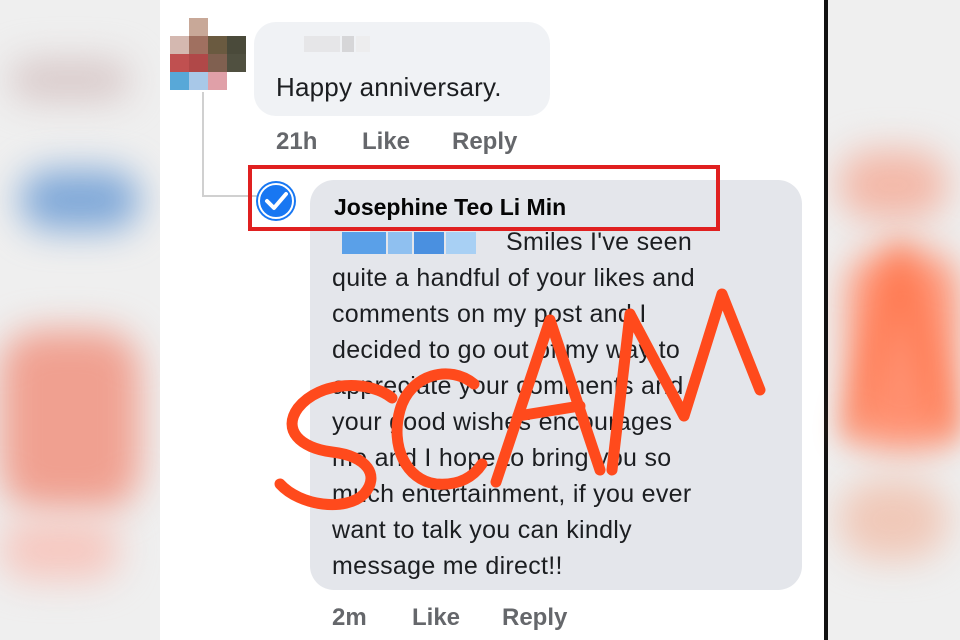  What do you see at coordinates (412, 243) in the screenshot?
I see `redacted-mention` at bounding box center [412, 243].